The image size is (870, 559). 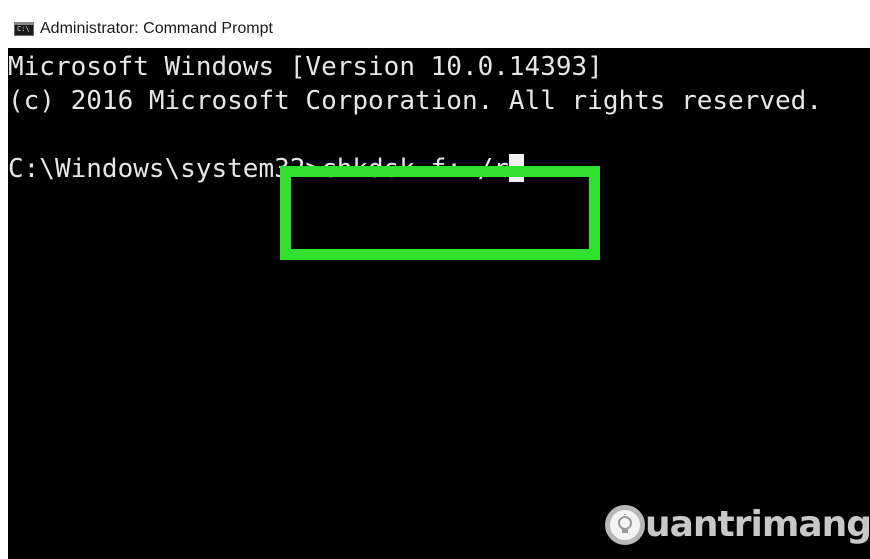 I want to click on title-bar: C:\ Administrator: Command Prompt, so click(x=439, y=29).